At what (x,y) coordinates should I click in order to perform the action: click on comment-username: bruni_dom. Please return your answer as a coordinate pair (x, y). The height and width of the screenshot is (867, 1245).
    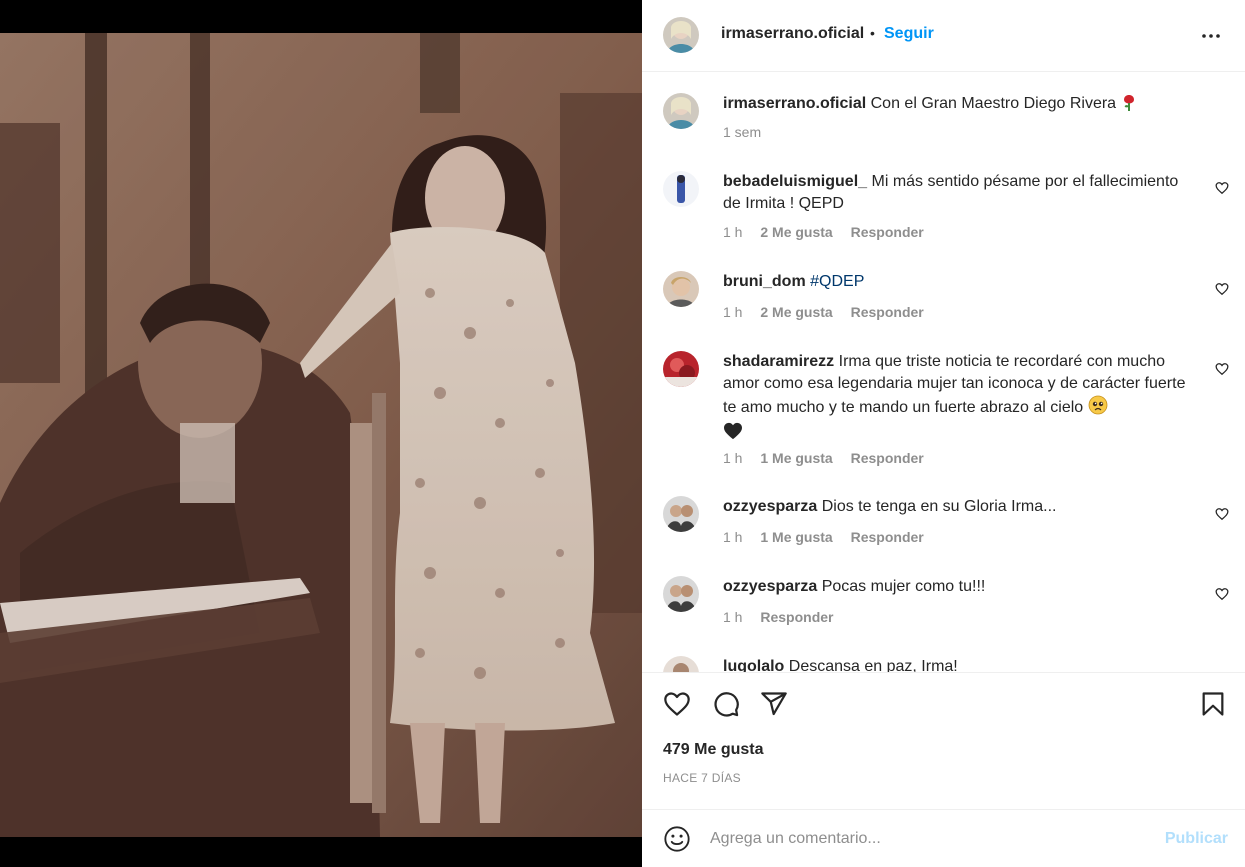
    Looking at the image, I should click on (764, 281).